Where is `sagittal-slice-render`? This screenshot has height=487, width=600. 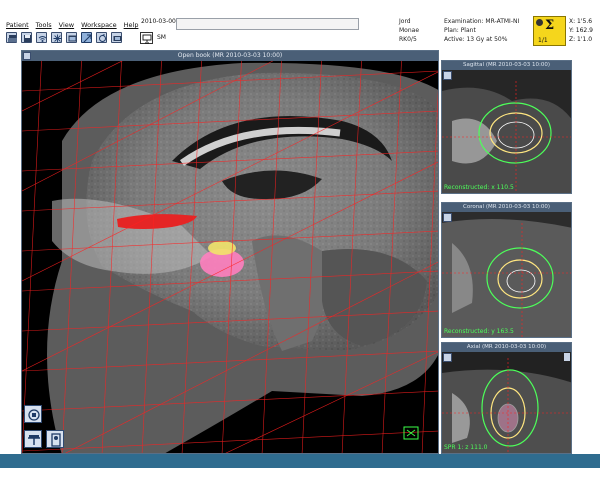
sagittal-slice-render is located at coordinates (506, 131).